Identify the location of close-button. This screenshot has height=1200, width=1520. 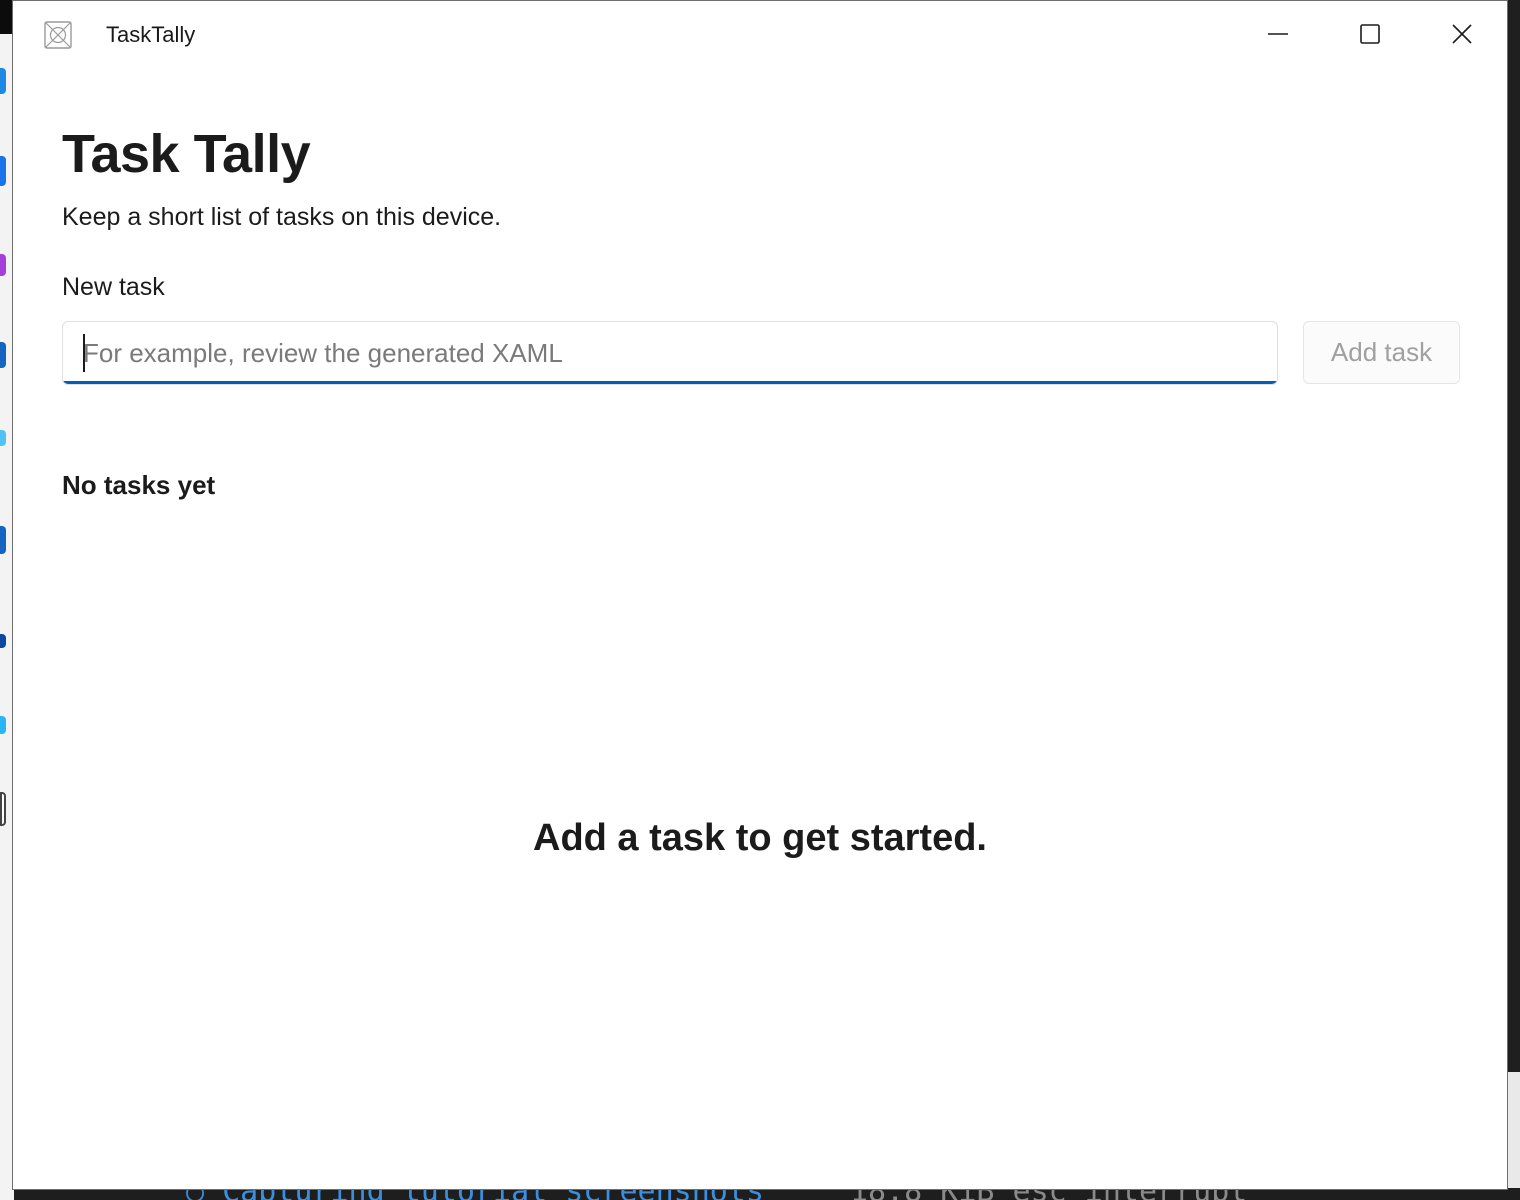
(1462, 34).